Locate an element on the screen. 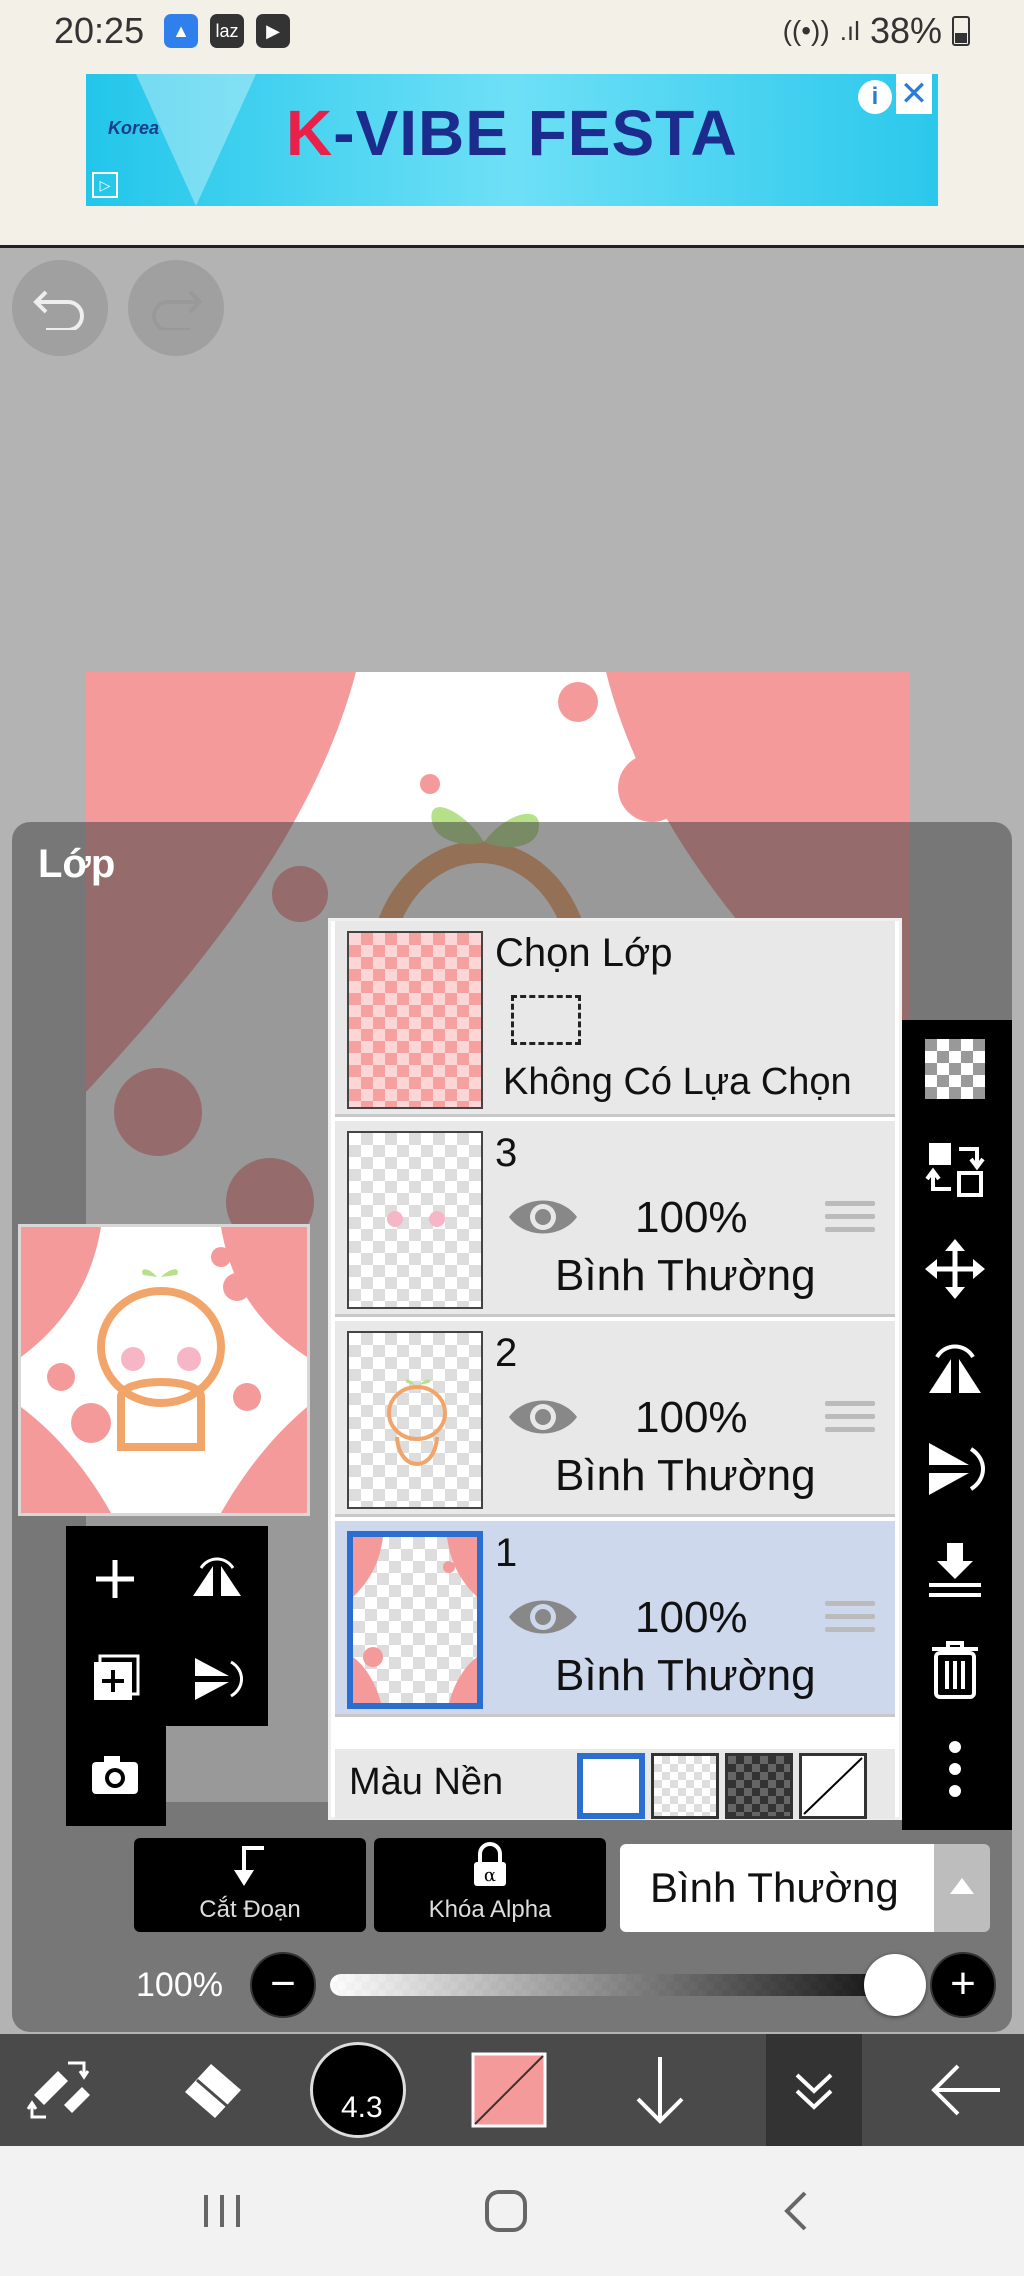  recent-apps-icon is located at coordinates (222, 2211).